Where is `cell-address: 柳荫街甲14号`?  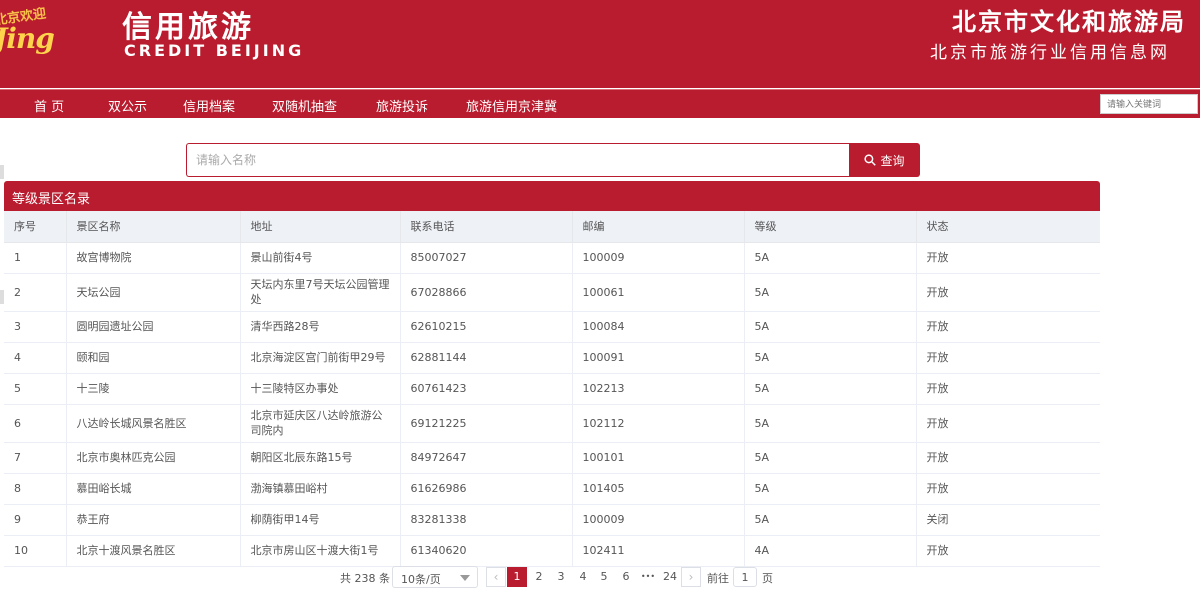
cell-address: 柳荫街甲14号 is located at coordinates (320, 520).